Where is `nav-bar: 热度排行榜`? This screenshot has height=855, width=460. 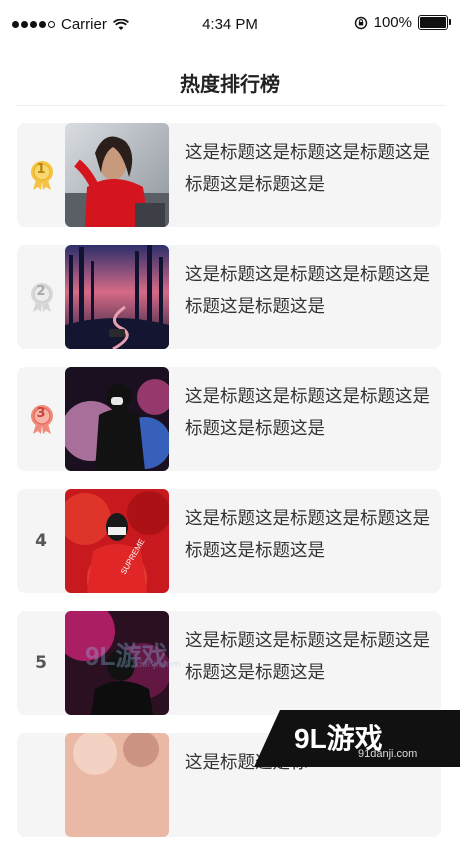 nav-bar: 热度排行榜 is located at coordinates (230, 77).